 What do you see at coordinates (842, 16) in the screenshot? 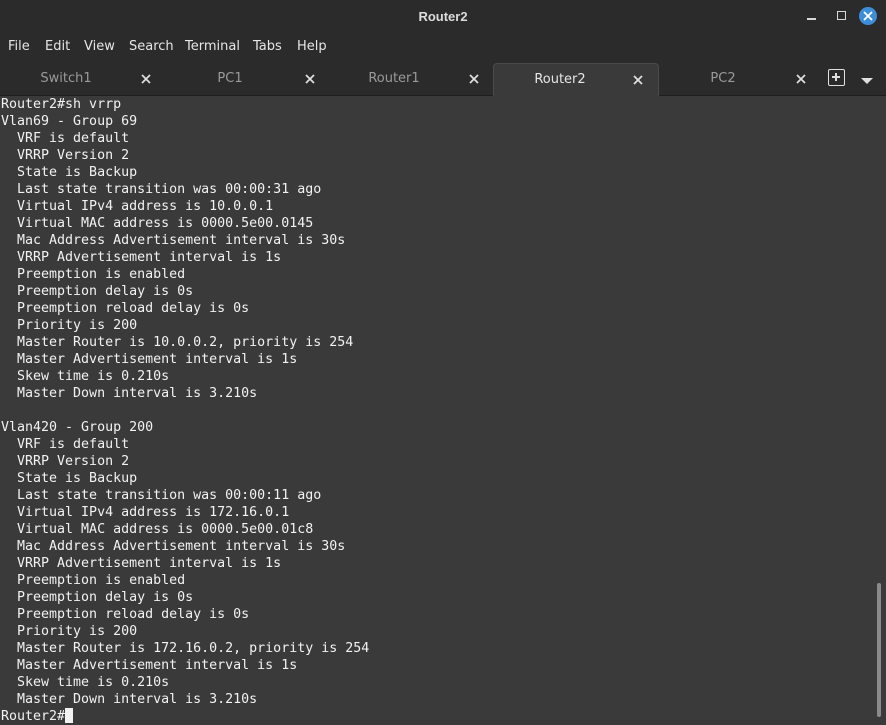
I see `maximize-icon` at bounding box center [842, 16].